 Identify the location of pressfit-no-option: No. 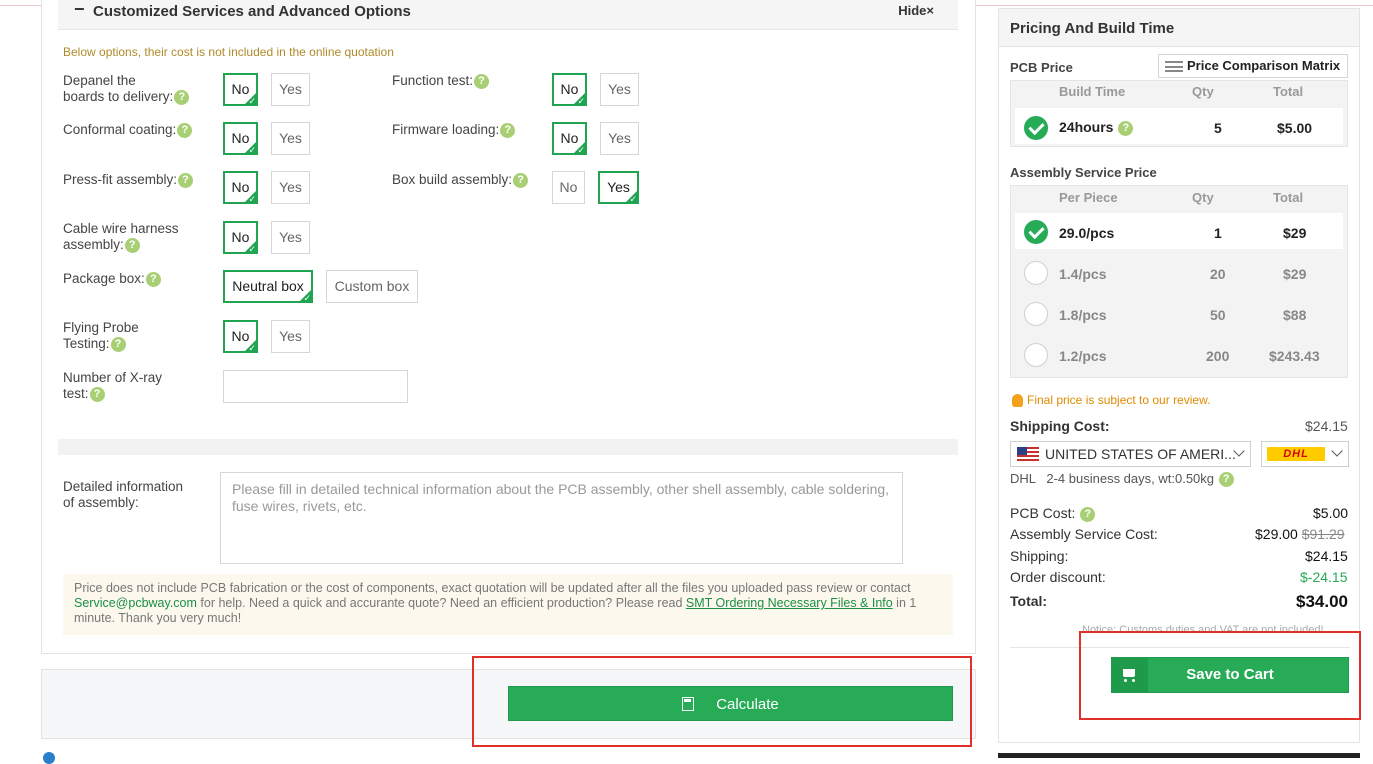
(240, 188).